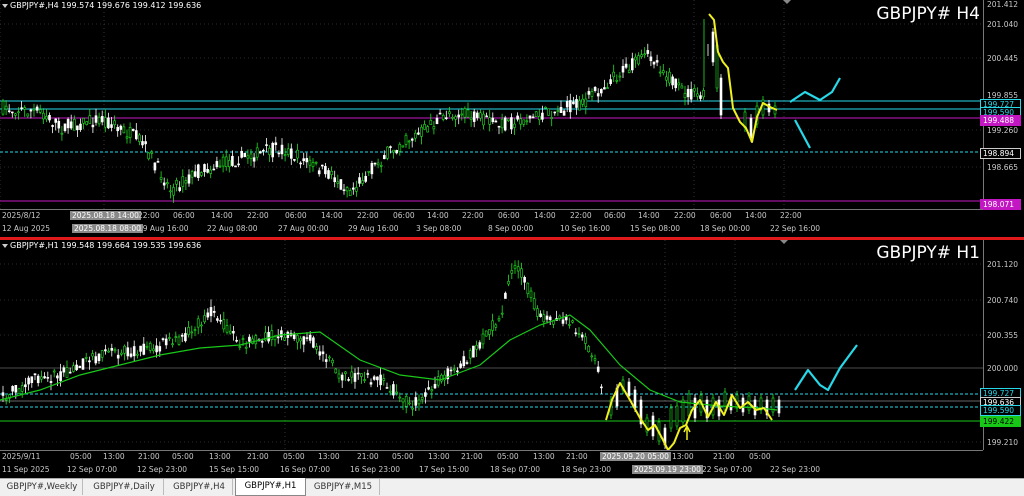 The height and width of the screenshot is (496, 1024). I want to click on time-tick: 05:00, so click(760, 456).